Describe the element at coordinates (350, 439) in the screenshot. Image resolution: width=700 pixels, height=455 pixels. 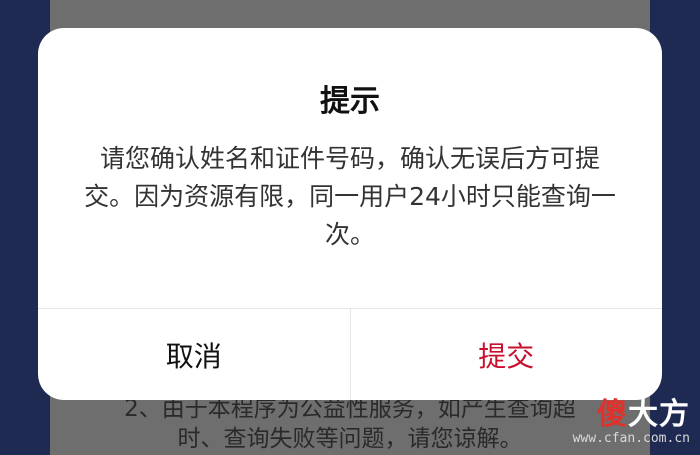
I see `background-notice-line-2: 时、查询失败等问题，请您谅解。` at that location.